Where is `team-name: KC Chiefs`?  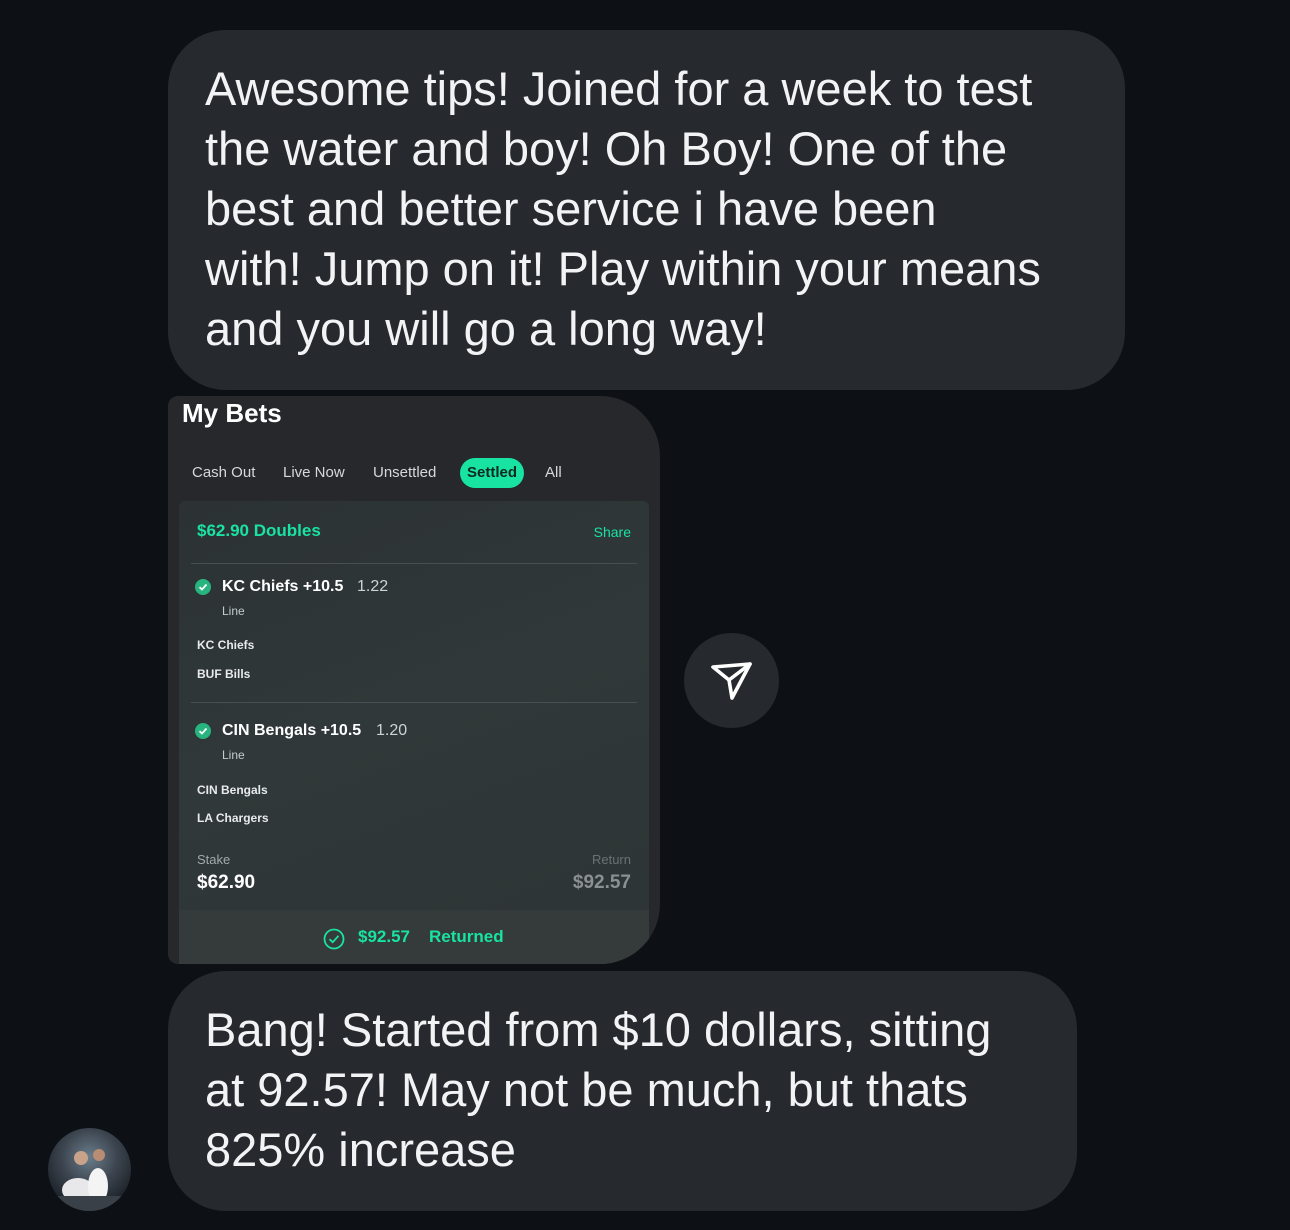
team-name: KC Chiefs is located at coordinates (226, 645).